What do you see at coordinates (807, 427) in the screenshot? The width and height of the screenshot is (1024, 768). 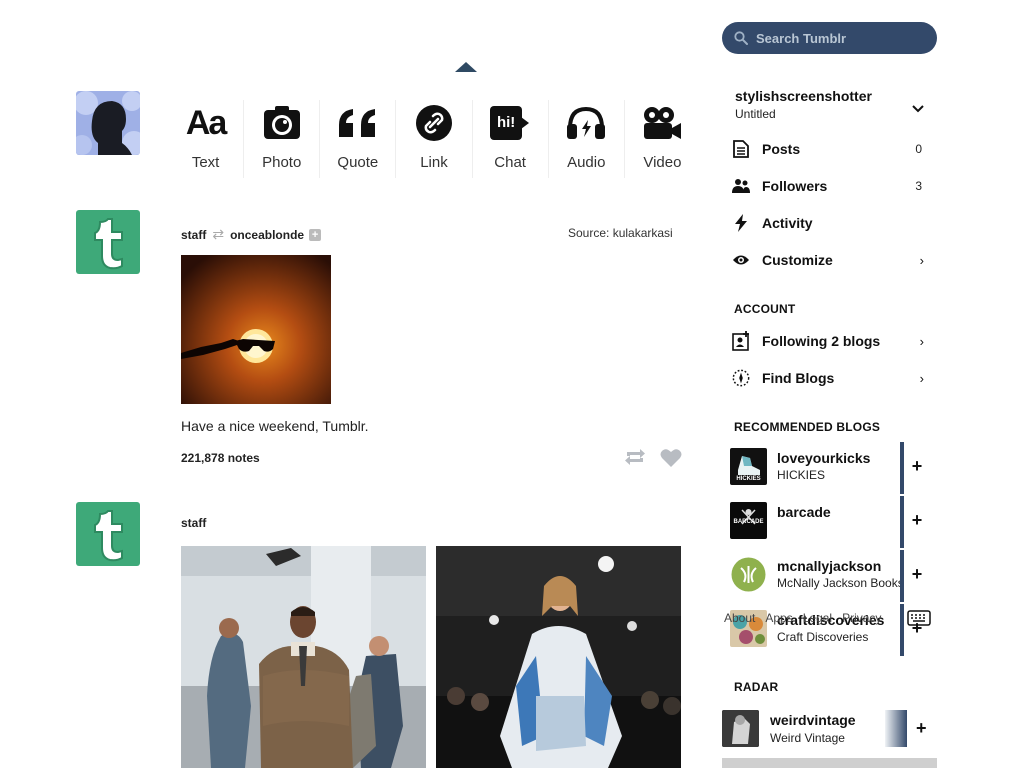 I see `recommended-section-title: RECOMMENDED BLOGS` at bounding box center [807, 427].